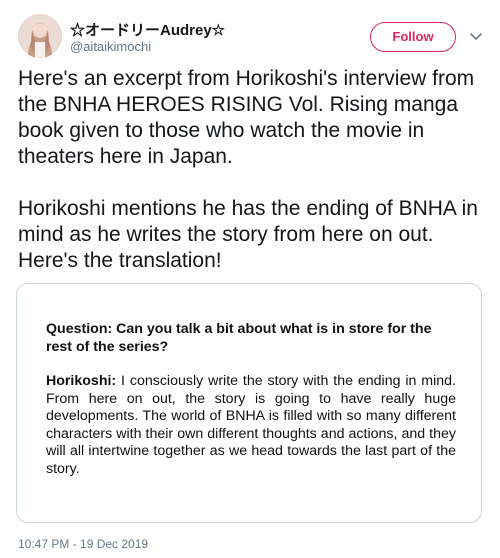 This screenshot has height=558, width=500. What do you see at coordinates (413, 37) in the screenshot?
I see `follow-button: Follow` at bounding box center [413, 37].